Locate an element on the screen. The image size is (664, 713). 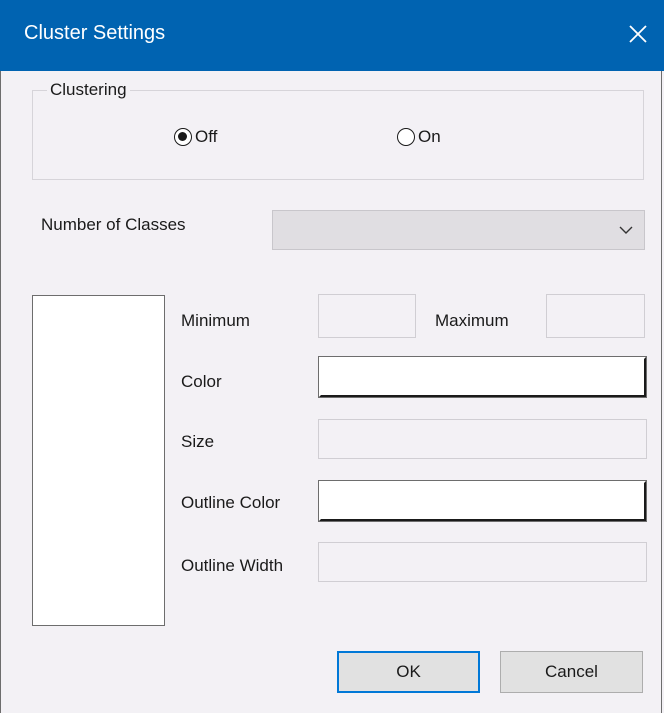
color-picker-button is located at coordinates (482, 377).